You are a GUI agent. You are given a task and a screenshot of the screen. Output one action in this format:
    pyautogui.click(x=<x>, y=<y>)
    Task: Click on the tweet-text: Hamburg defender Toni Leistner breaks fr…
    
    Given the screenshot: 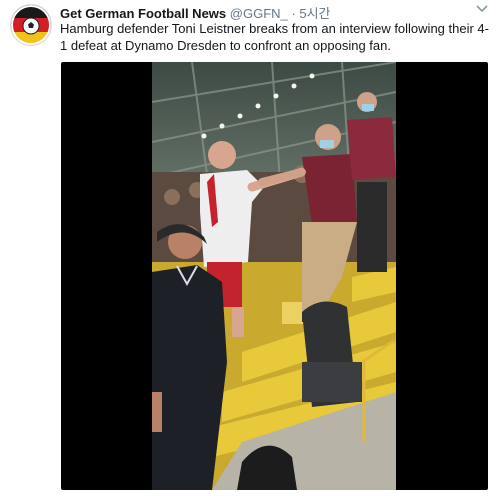 What is the action you would take?
    pyautogui.click(x=274, y=37)
    